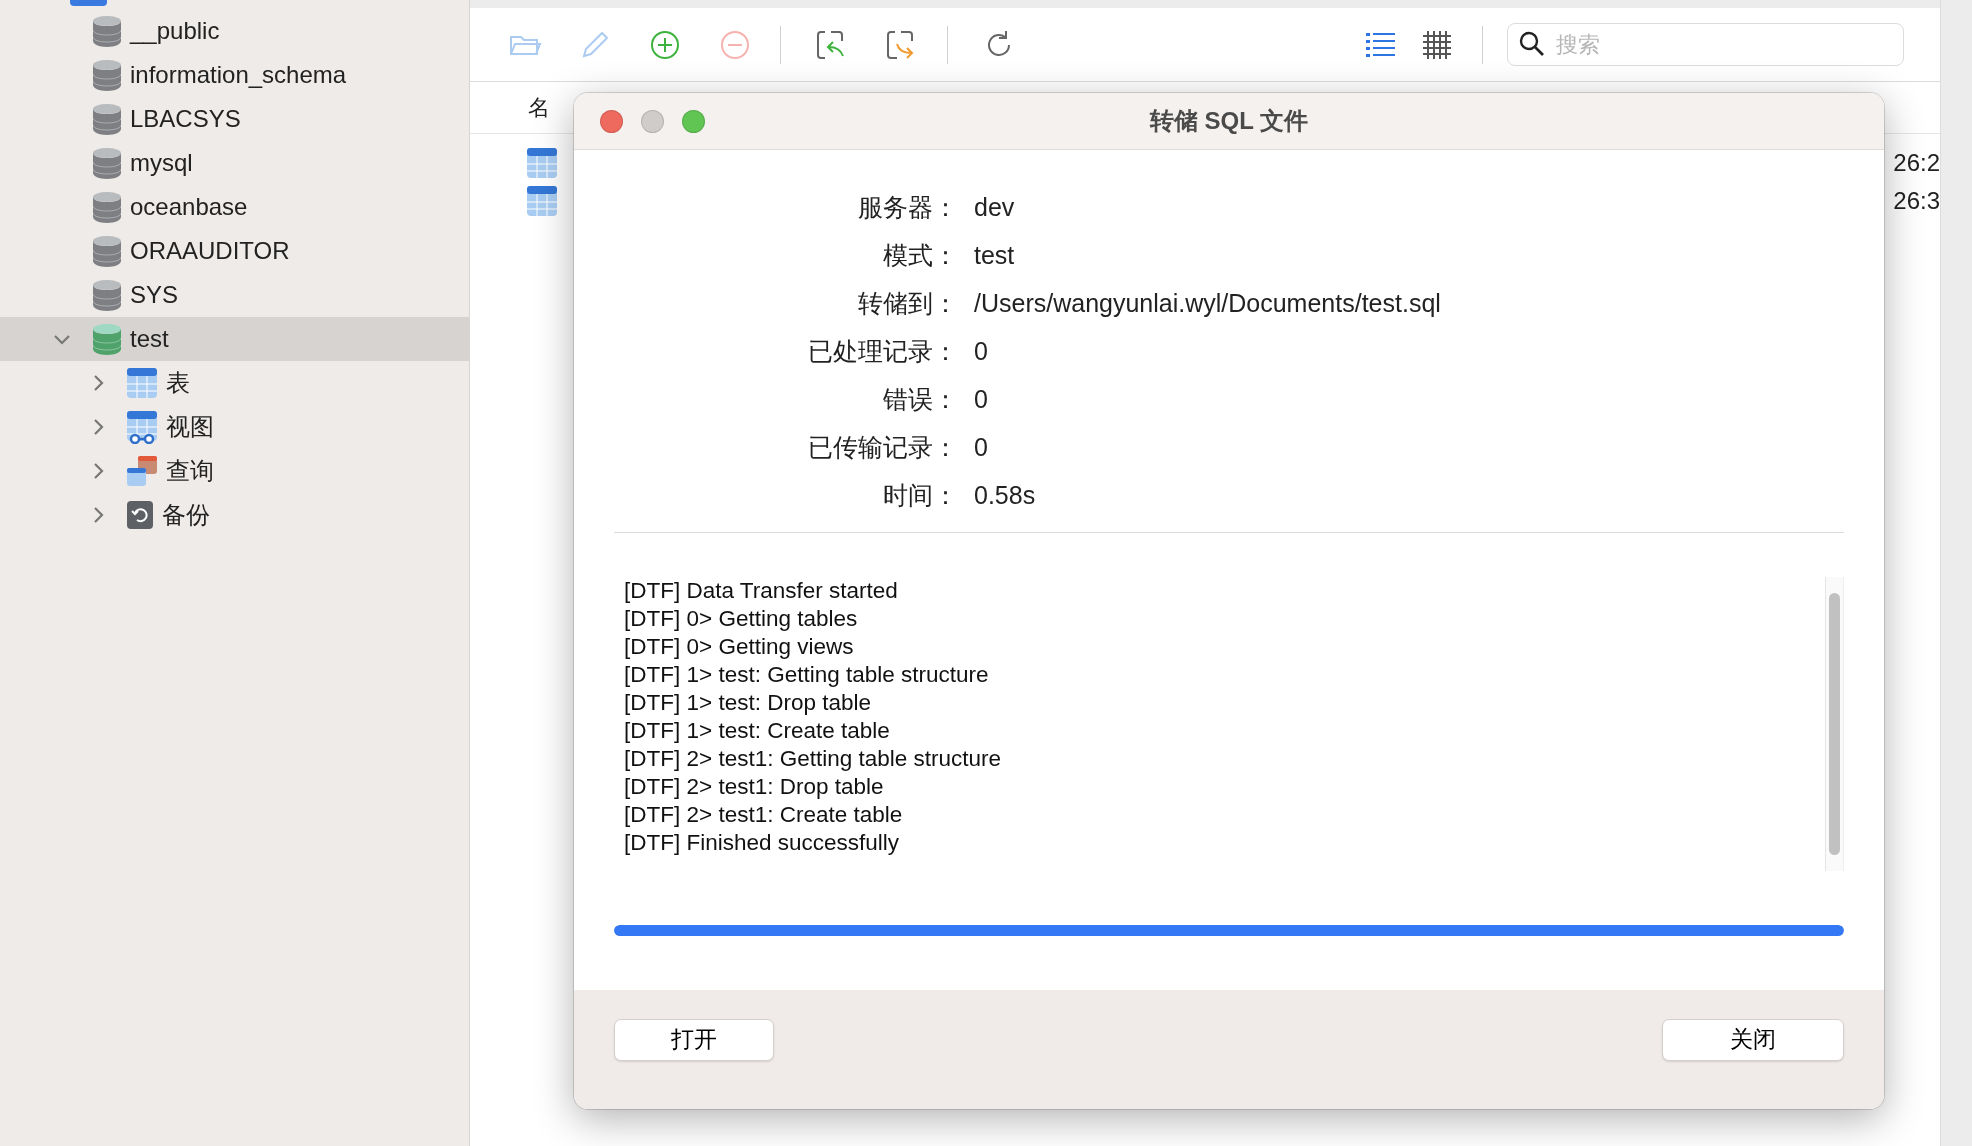 The width and height of the screenshot is (1972, 1146). Describe the element at coordinates (142, 471) in the screenshot. I see `stacked-tables-icon` at that location.